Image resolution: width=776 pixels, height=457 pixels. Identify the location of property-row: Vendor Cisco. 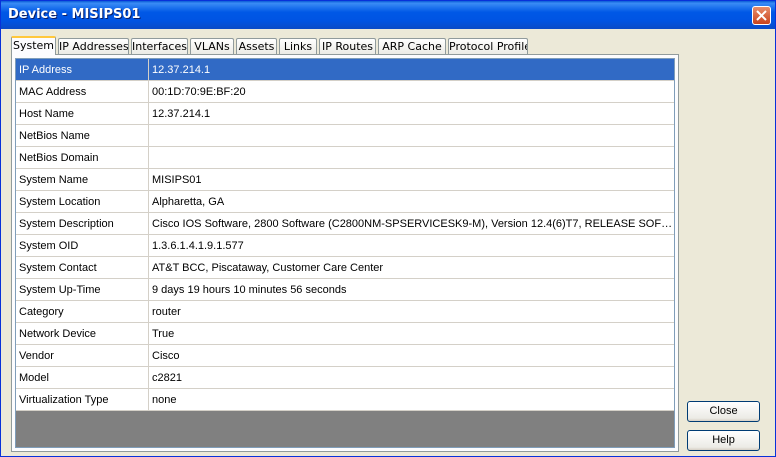
(345, 355).